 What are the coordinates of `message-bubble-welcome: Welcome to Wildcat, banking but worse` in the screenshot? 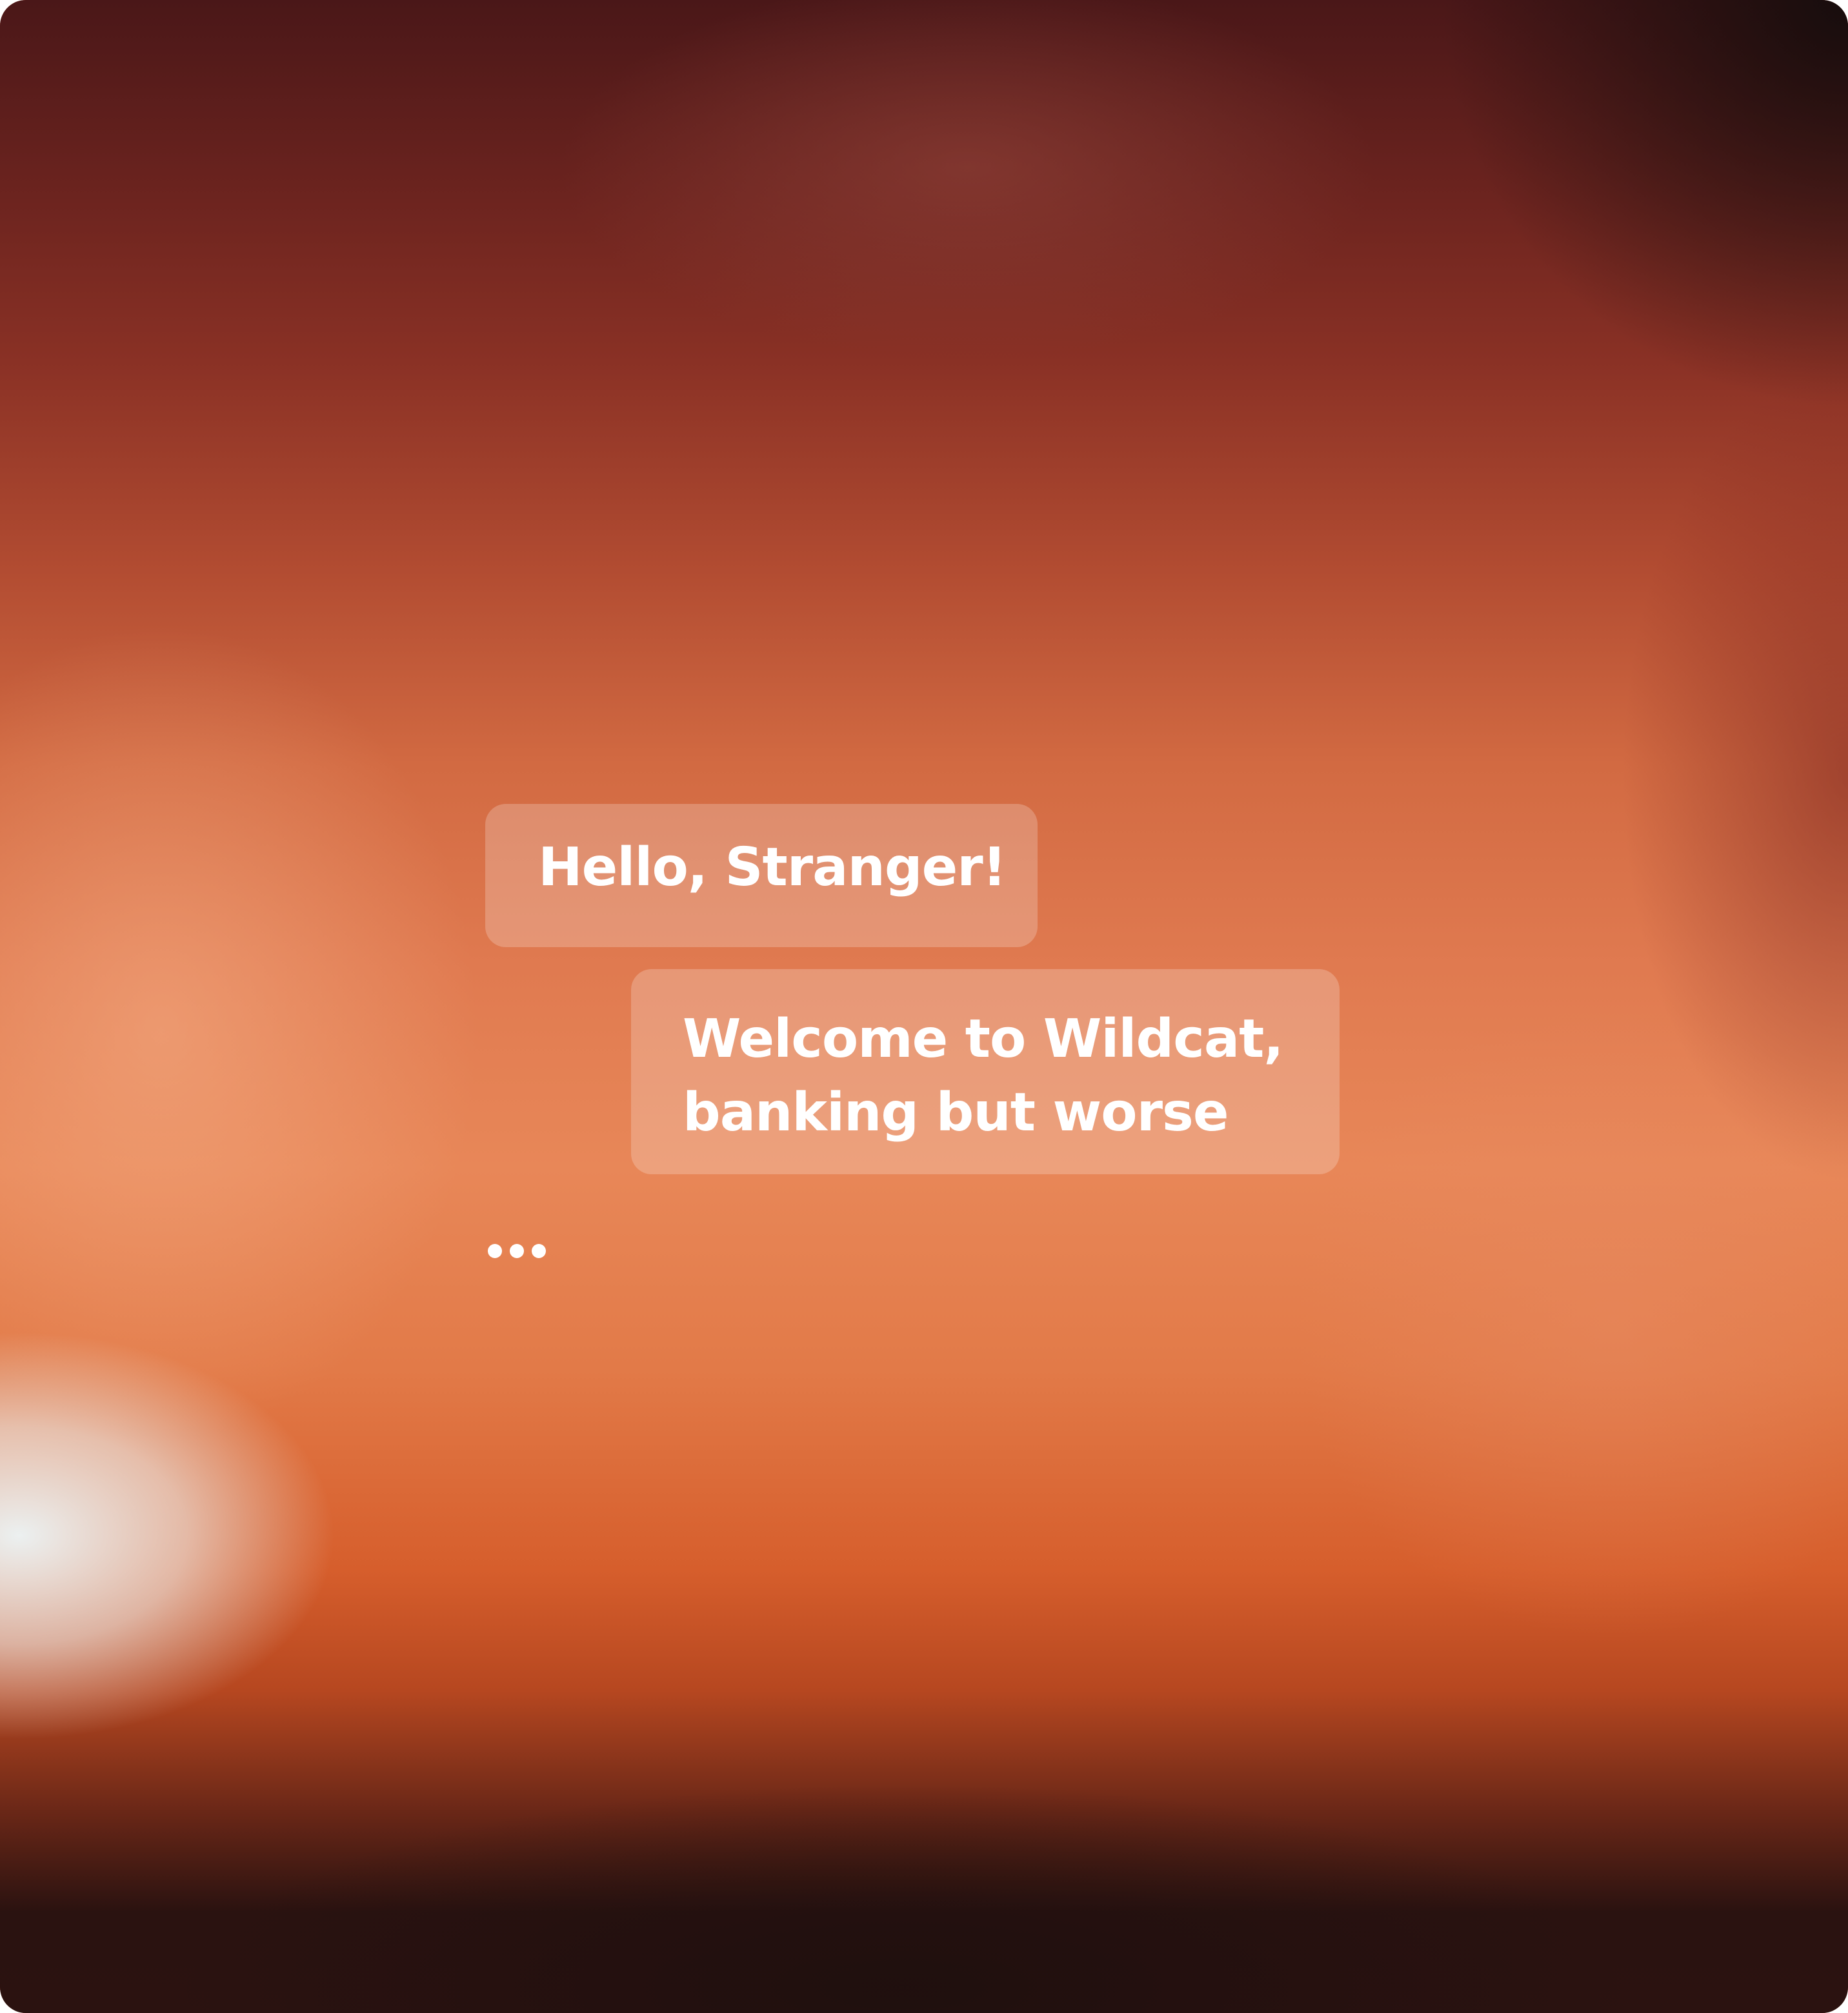 It's located at (985, 1071).